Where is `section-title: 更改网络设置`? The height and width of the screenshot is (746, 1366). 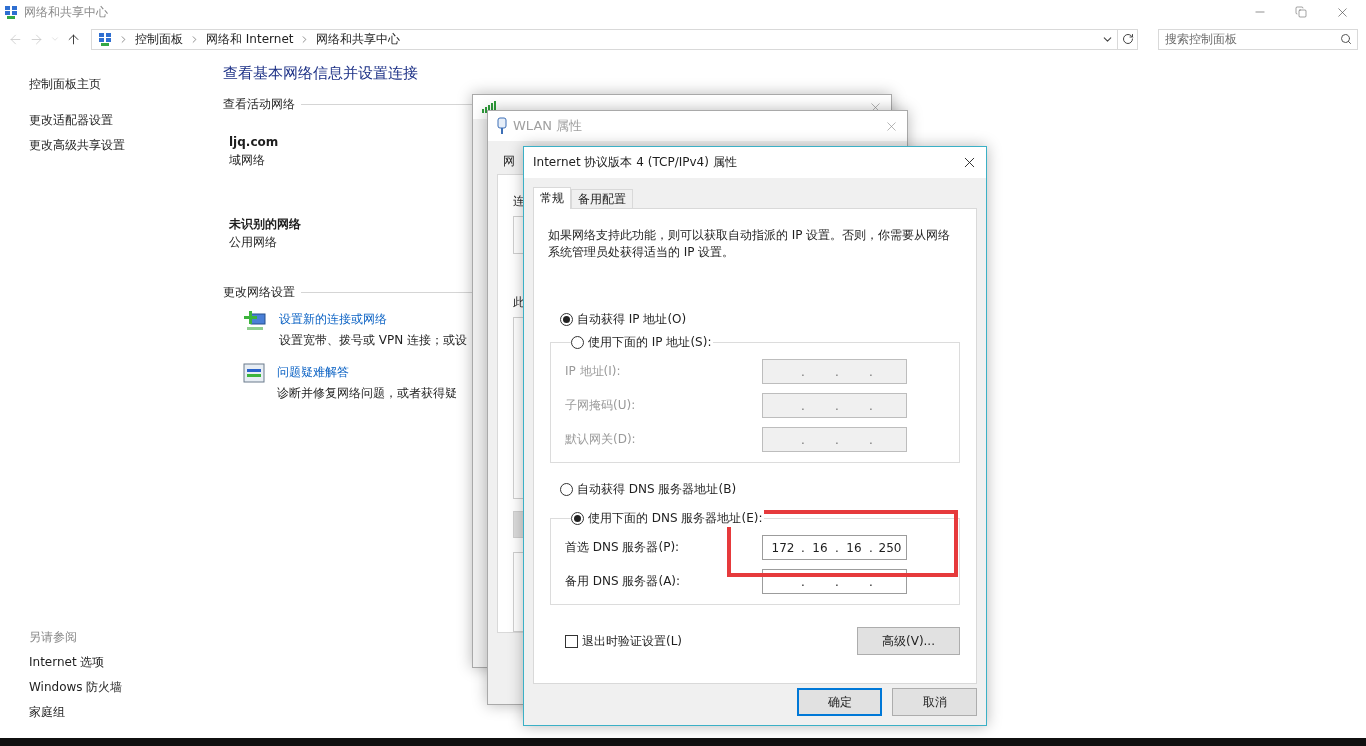
section-title: 更改网络设置 is located at coordinates (259, 292).